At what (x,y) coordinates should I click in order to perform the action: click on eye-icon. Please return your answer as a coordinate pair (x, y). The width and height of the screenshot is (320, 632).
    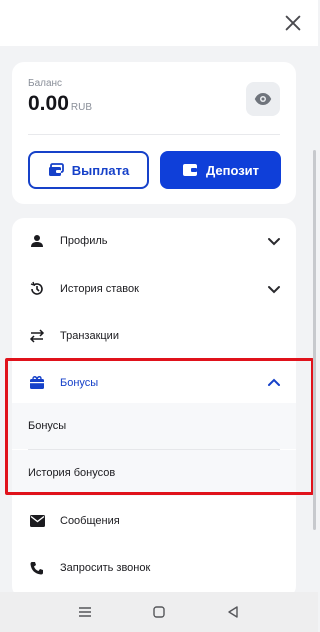
    Looking at the image, I should click on (263, 99).